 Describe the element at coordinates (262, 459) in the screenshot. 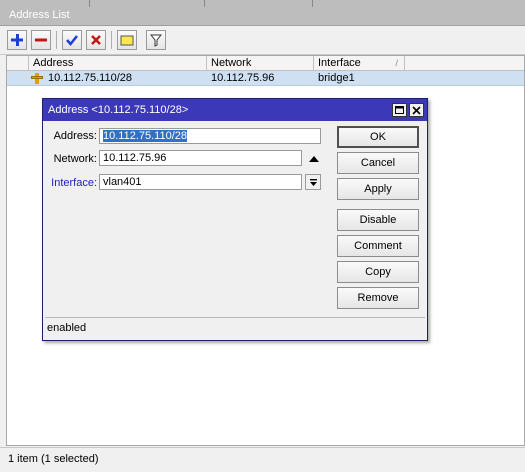

I see `status-bar: 1 item (1 selected)` at that location.